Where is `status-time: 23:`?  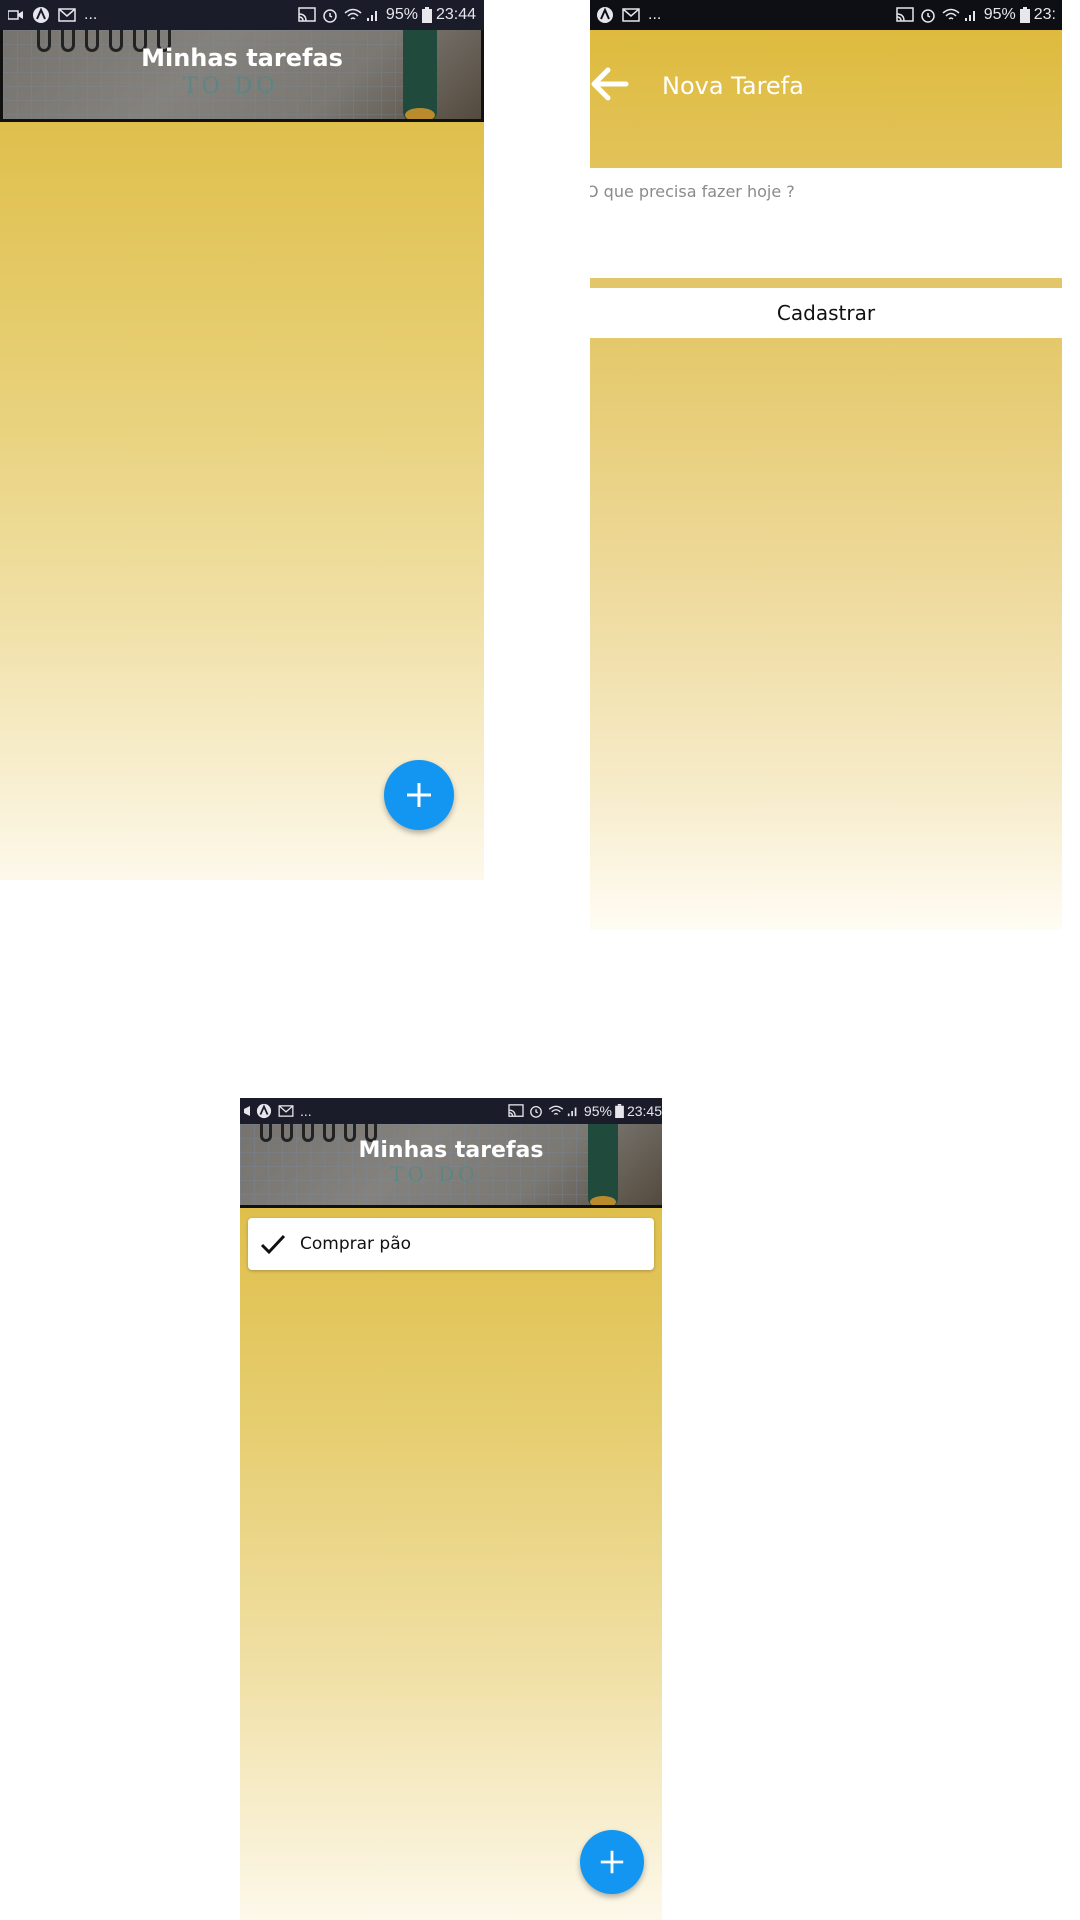
status-time: 23: is located at coordinates (1044, 14).